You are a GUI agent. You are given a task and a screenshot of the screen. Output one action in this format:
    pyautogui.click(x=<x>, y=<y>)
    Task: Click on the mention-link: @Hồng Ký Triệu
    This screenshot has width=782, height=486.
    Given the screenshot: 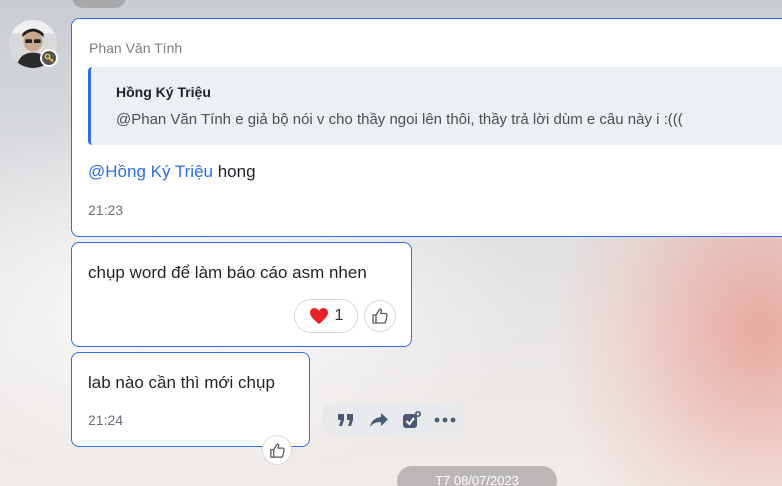 What is the action you would take?
    pyautogui.click(x=150, y=171)
    